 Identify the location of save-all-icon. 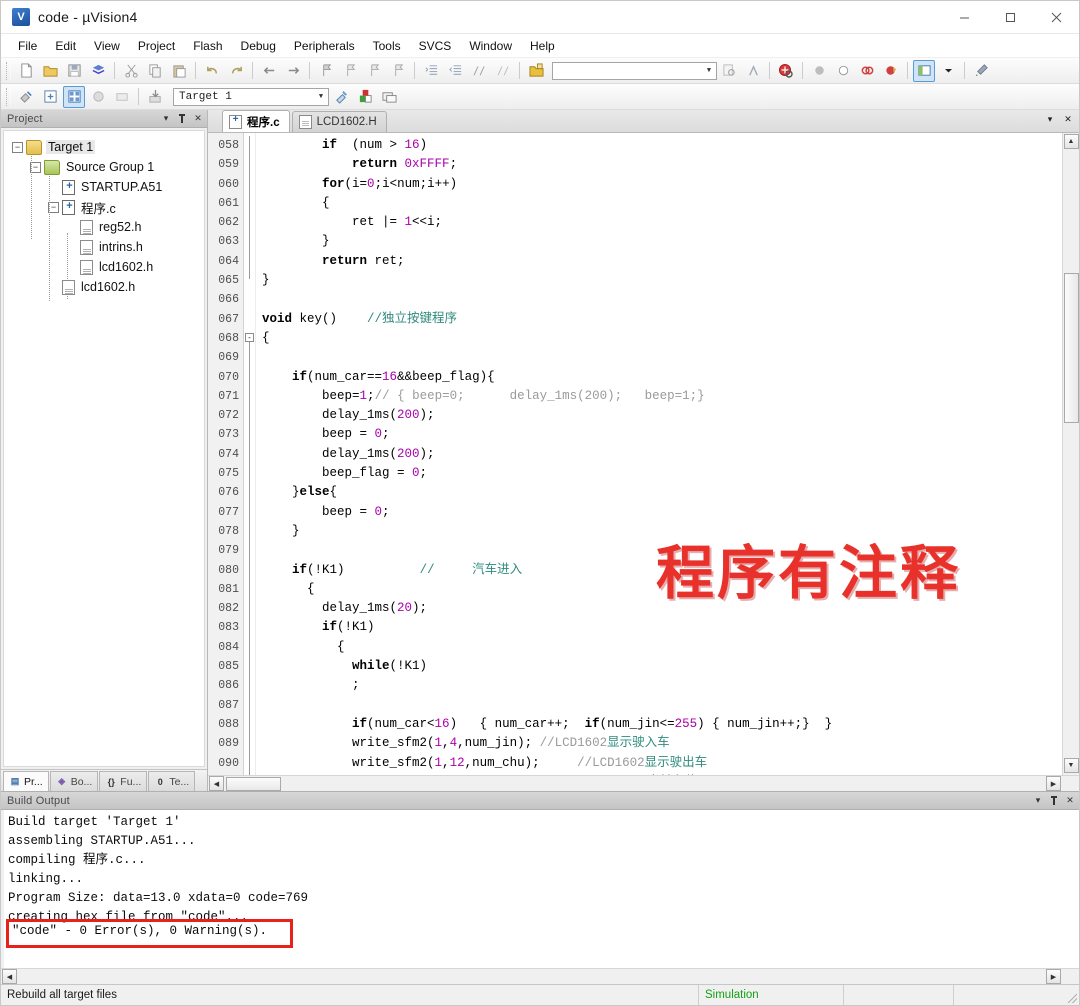
(98, 71).